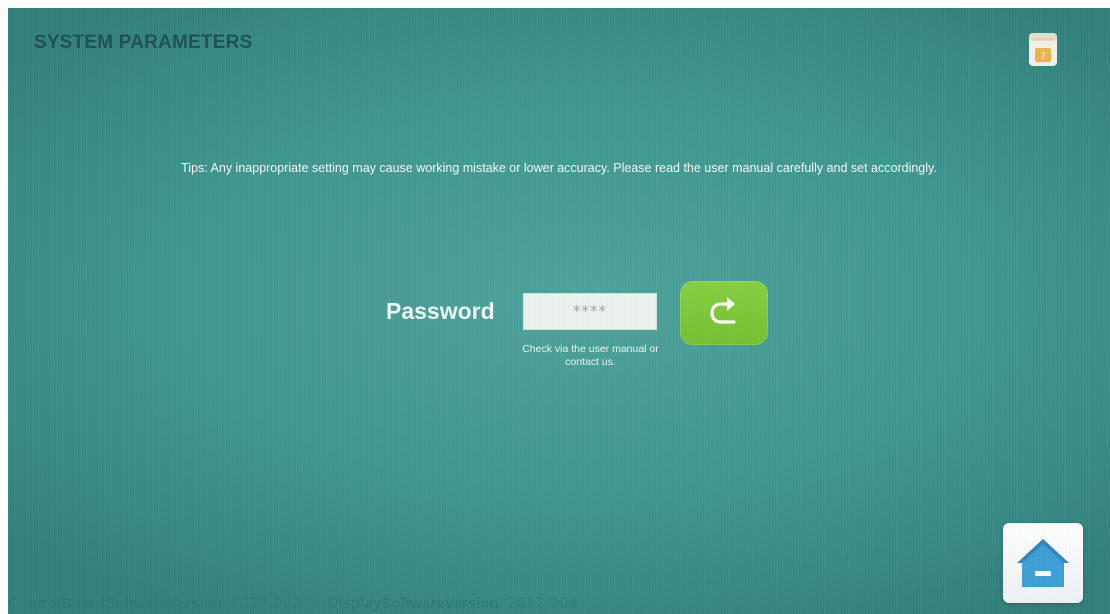 This screenshot has height=614, width=1110. I want to click on home-button, so click(1043, 563).